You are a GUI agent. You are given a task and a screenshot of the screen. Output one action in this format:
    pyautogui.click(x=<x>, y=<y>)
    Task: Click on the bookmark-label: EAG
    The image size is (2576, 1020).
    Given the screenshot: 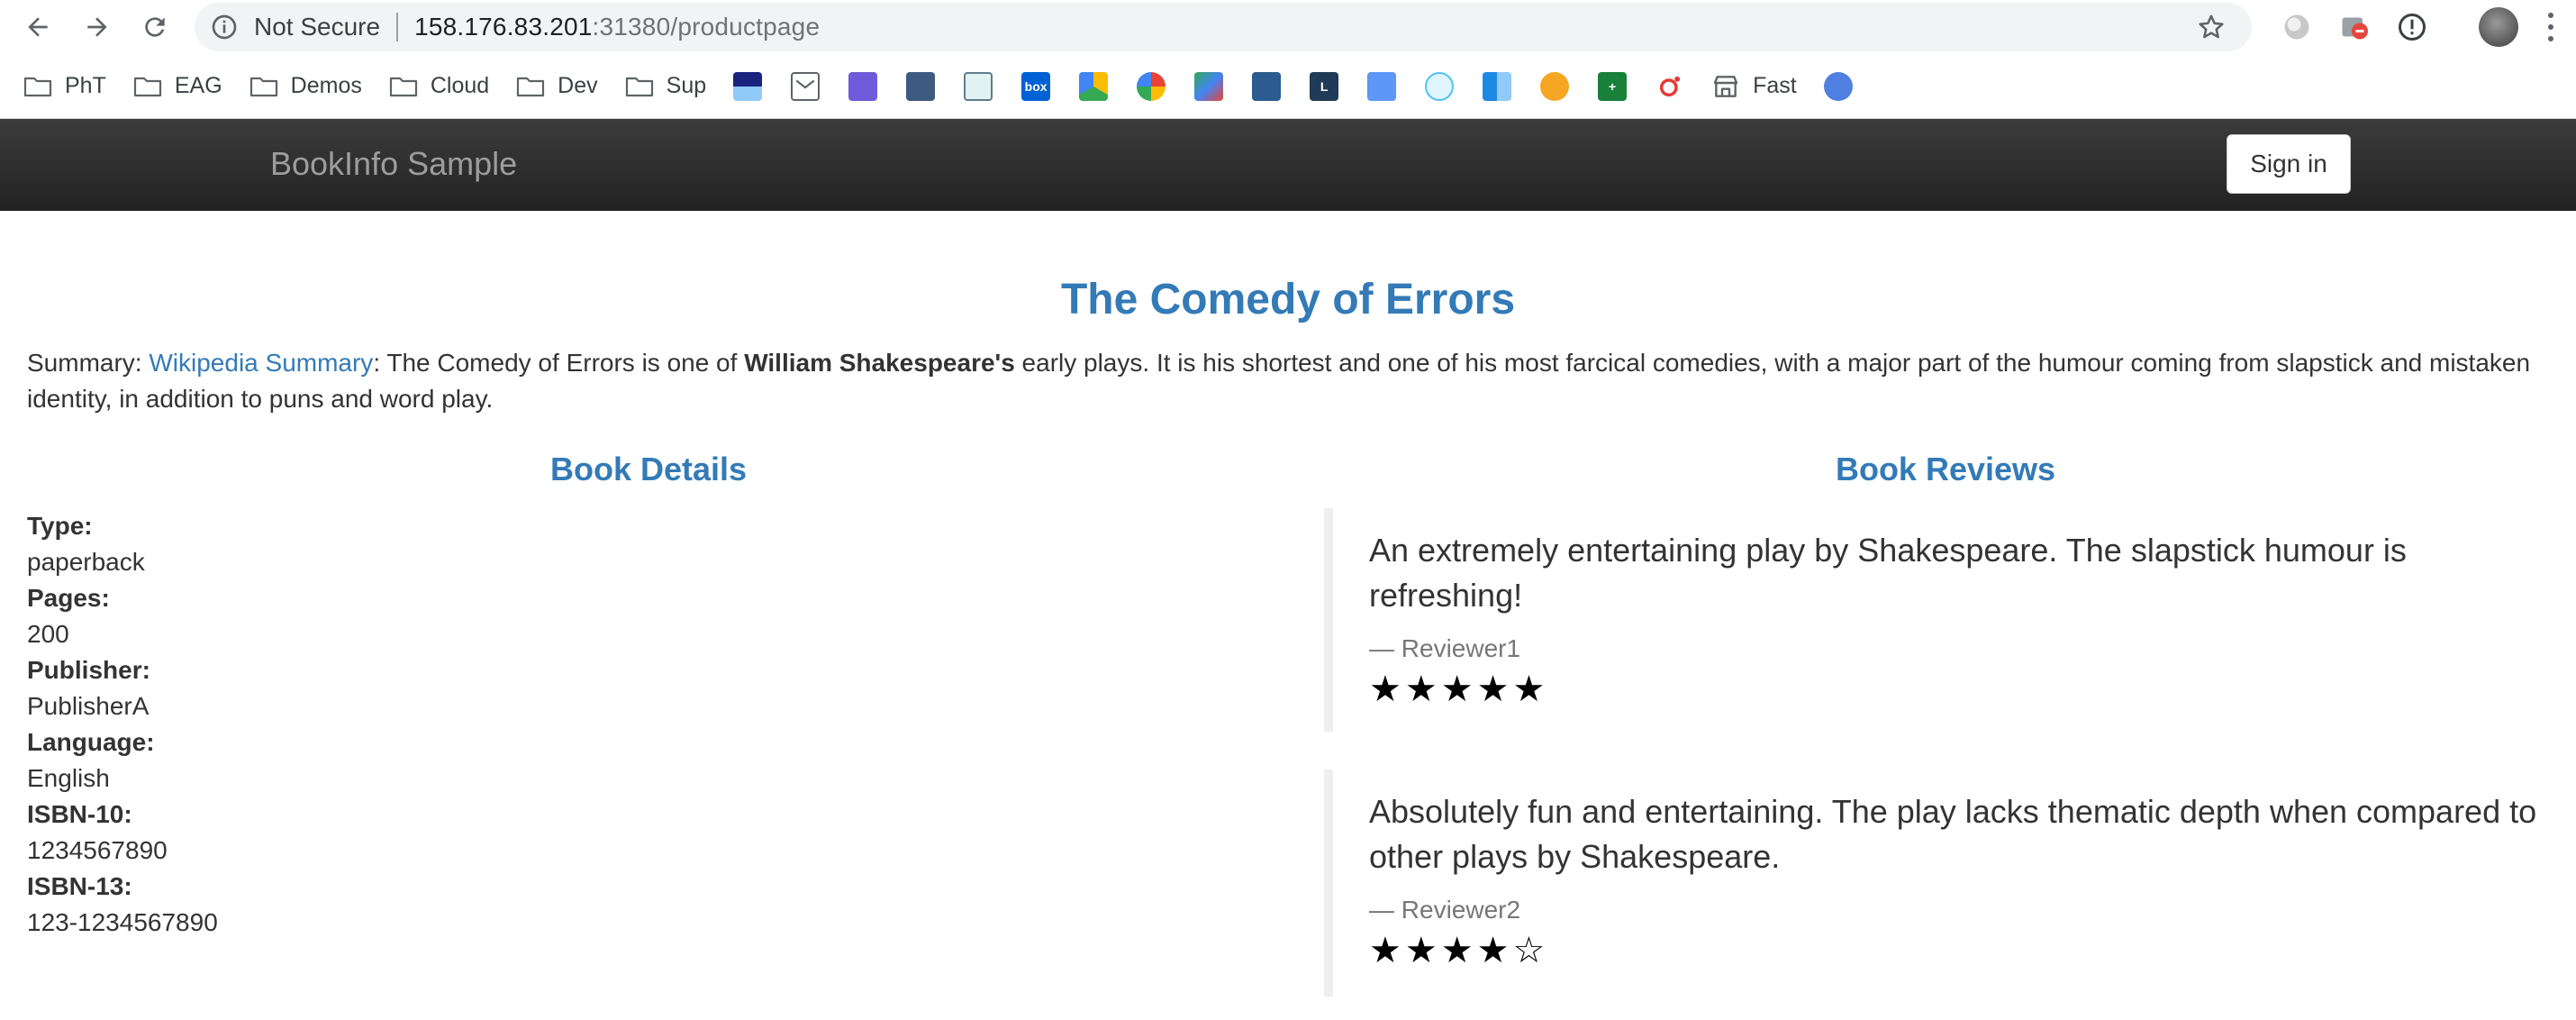 What is the action you would take?
    pyautogui.click(x=198, y=85)
    